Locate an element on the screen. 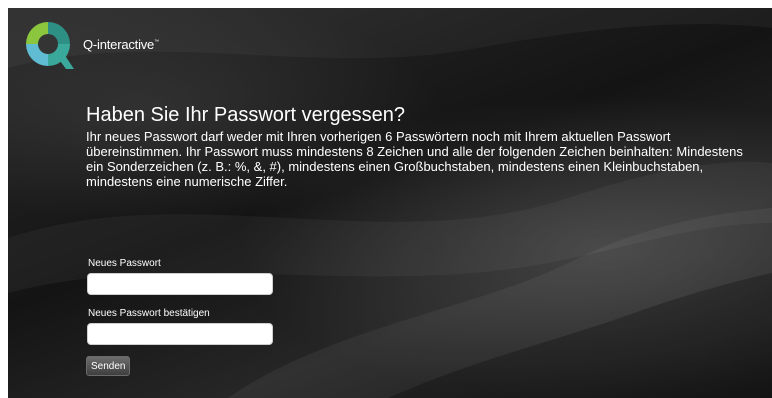 Image resolution: width=772 pixels, height=398 pixels. new-password-input is located at coordinates (180, 284).